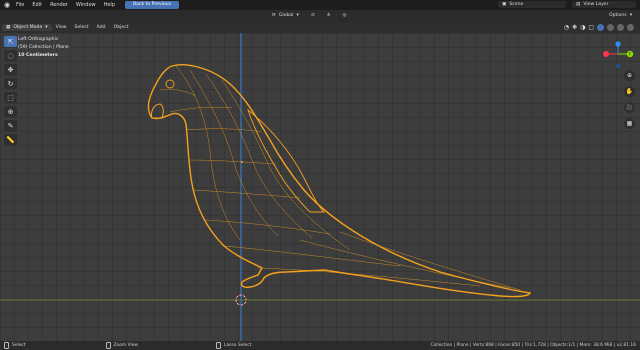  I want to click on menu-help: Help, so click(109, 5).